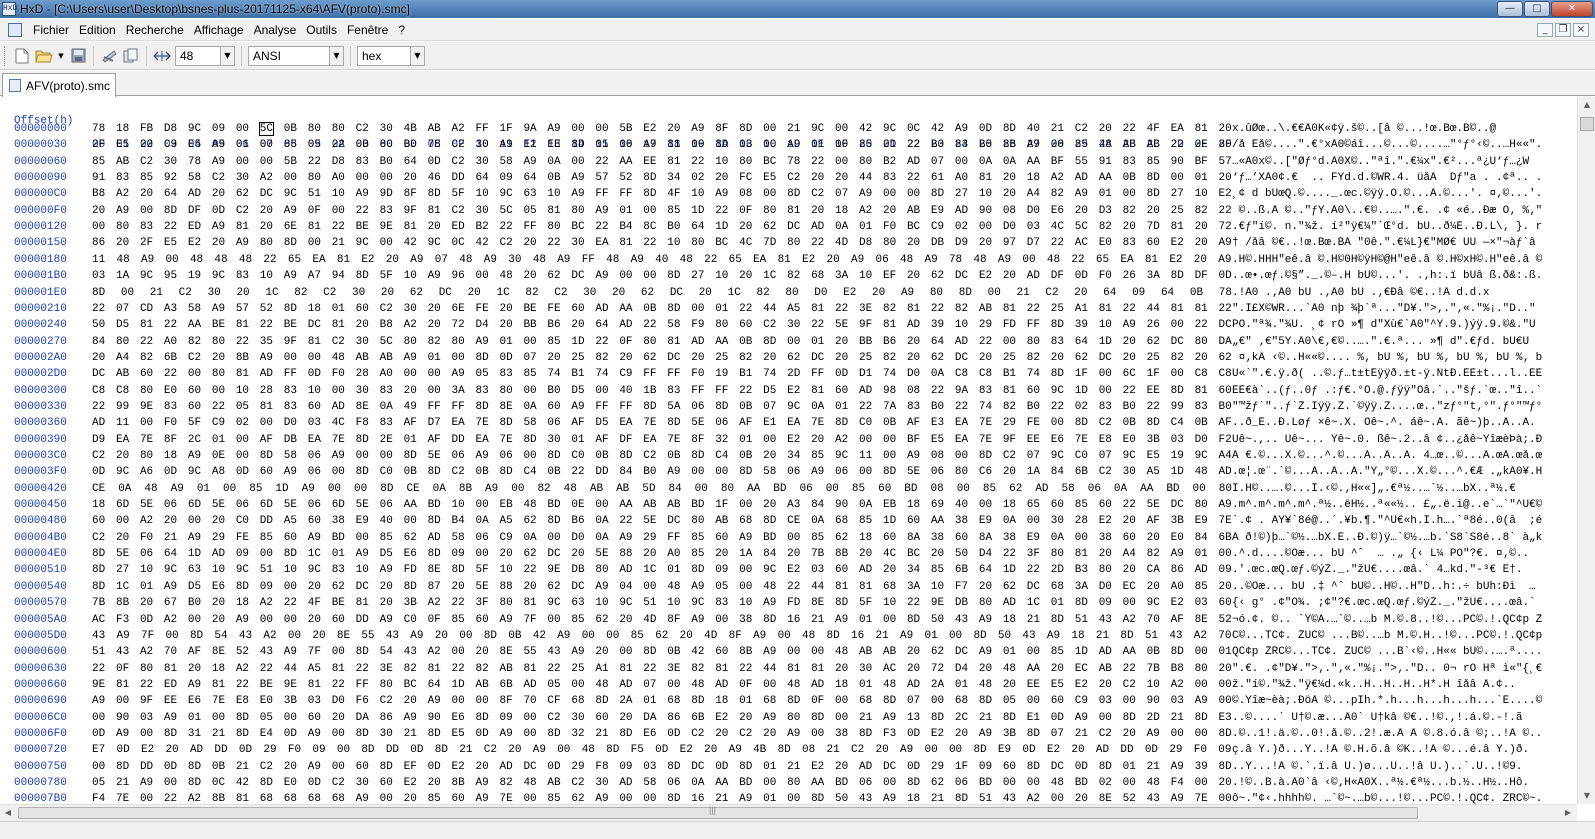 This screenshot has height=839, width=1595. What do you see at coordinates (529, 129) in the screenshot?
I see `hex-byte: 9A` at bounding box center [529, 129].